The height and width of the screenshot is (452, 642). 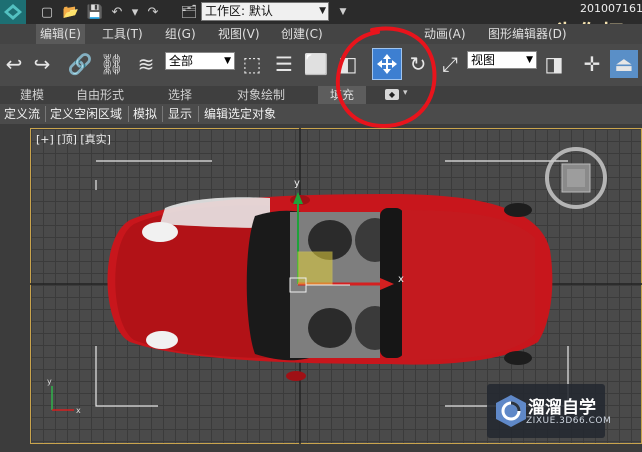 I want to click on define-flows-button: 定义流, so click(x=22, y=114).